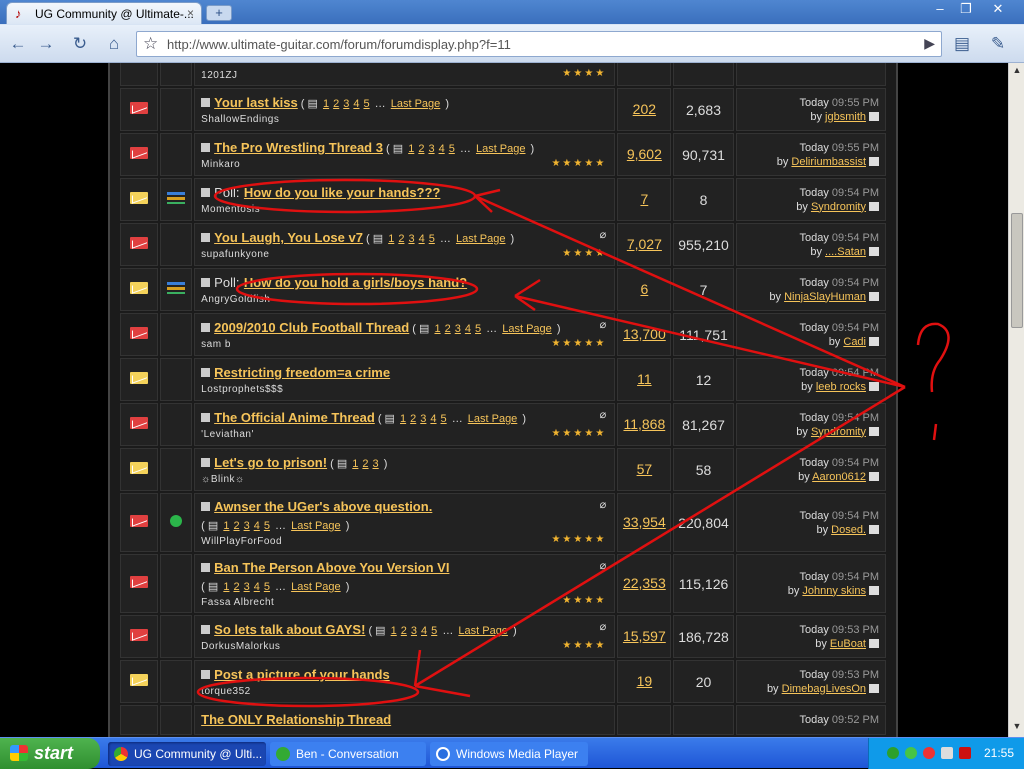 The image size is (1024, 769). Describe the element at coordinates (404, 646) in the screenshot. I see `thread-author: DorkusMalorkus` at that location.